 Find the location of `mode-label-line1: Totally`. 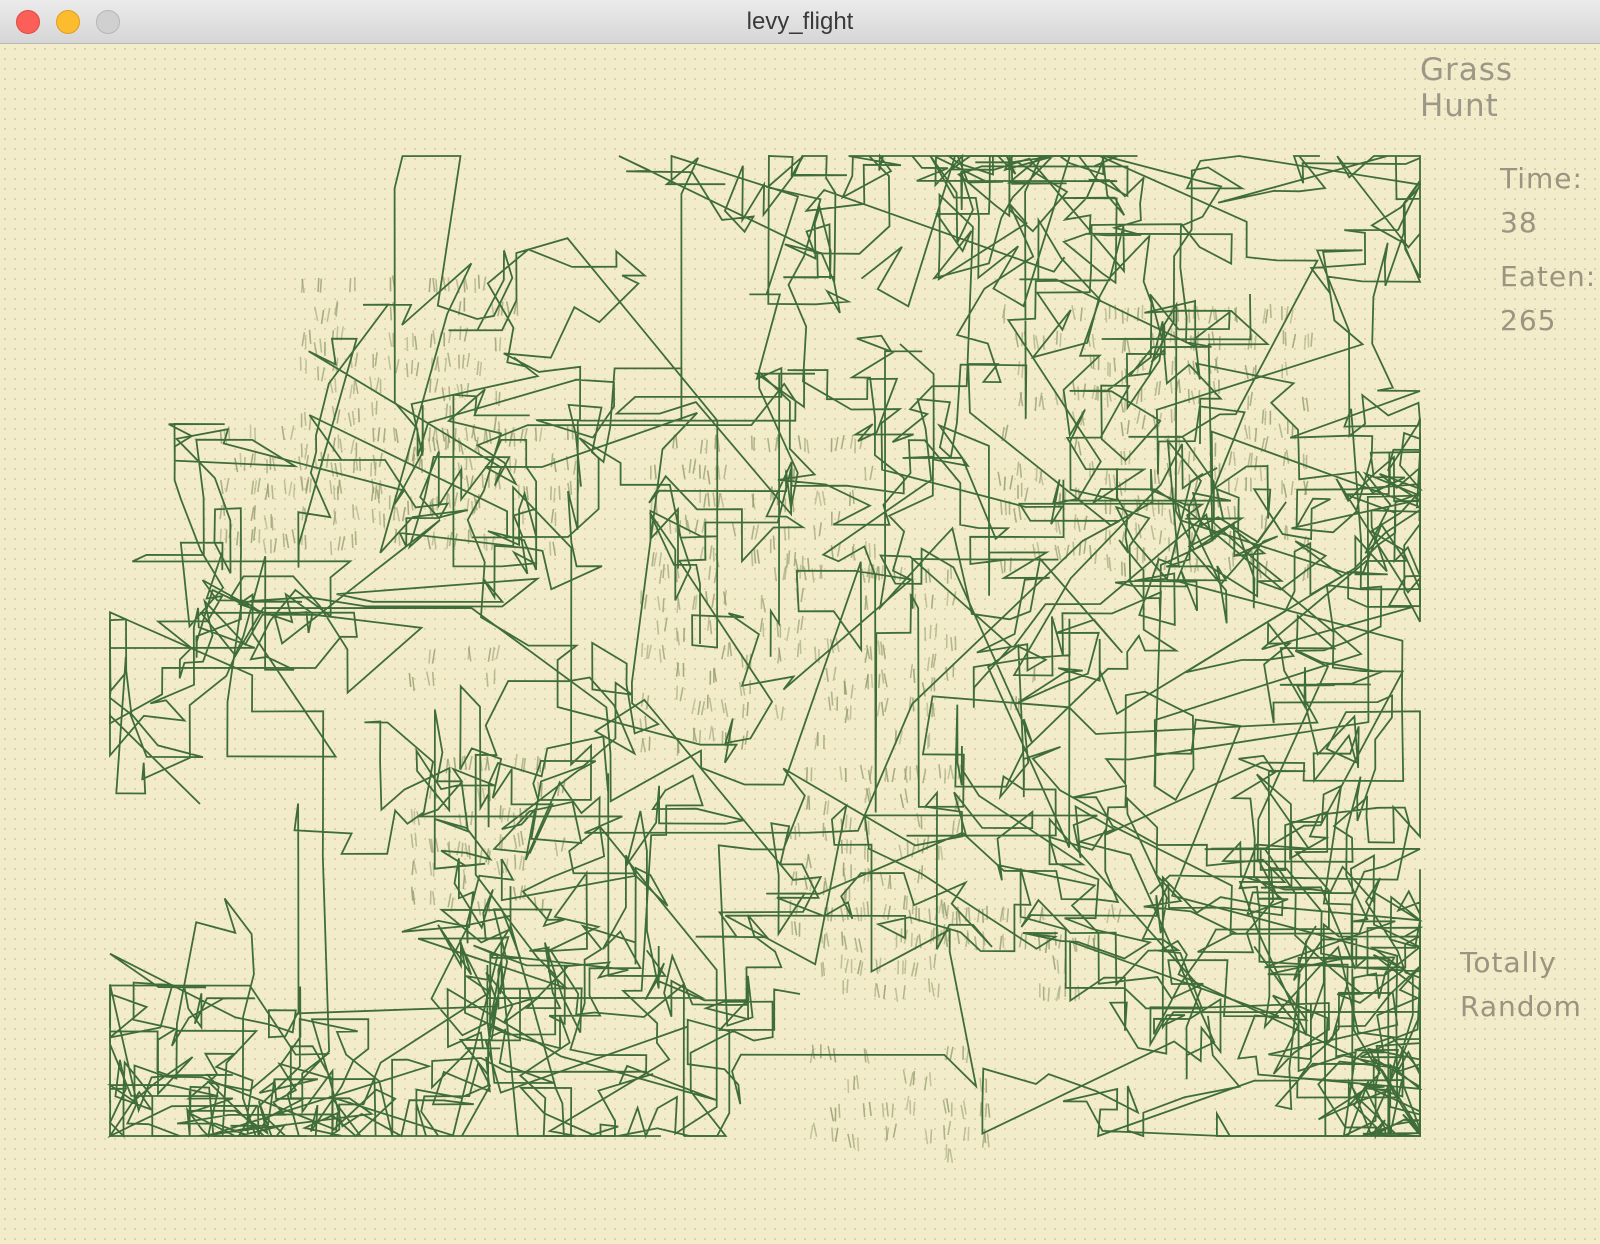

mode-label-line1: Totally is located at coordinates (1508, 962).